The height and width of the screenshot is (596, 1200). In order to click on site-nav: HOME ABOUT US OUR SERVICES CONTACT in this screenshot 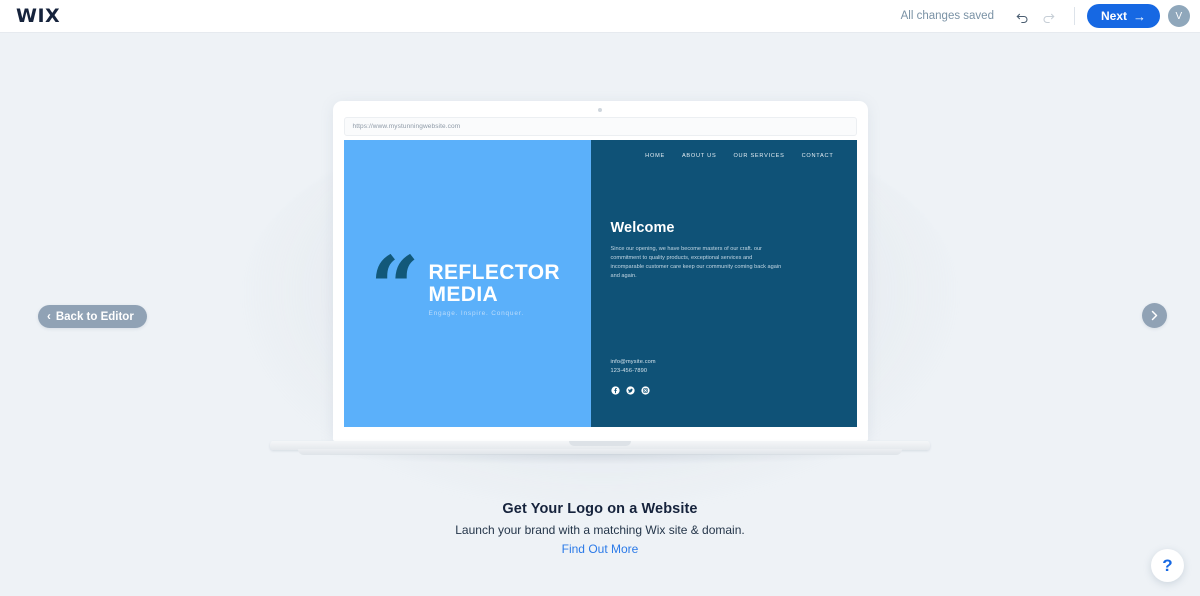, I will do `click(724, 149)`.